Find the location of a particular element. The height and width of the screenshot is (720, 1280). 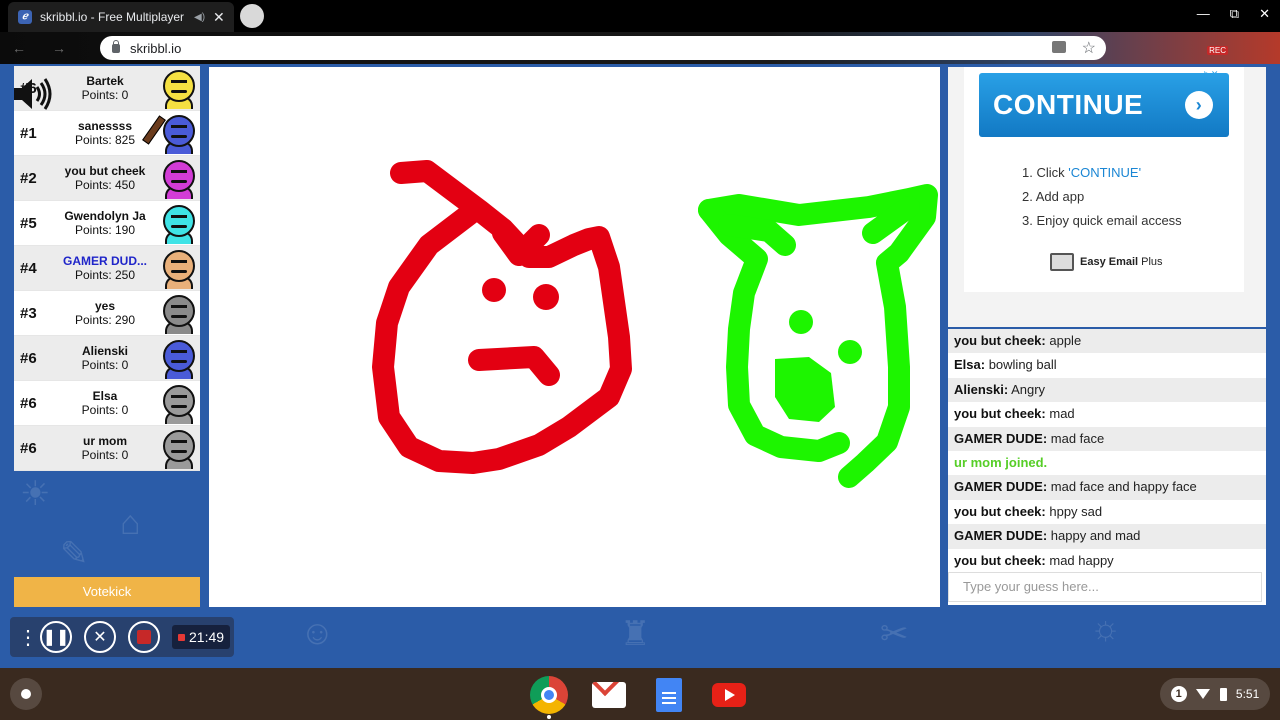

chrome-app-icon is located at coordinates (549, 695).